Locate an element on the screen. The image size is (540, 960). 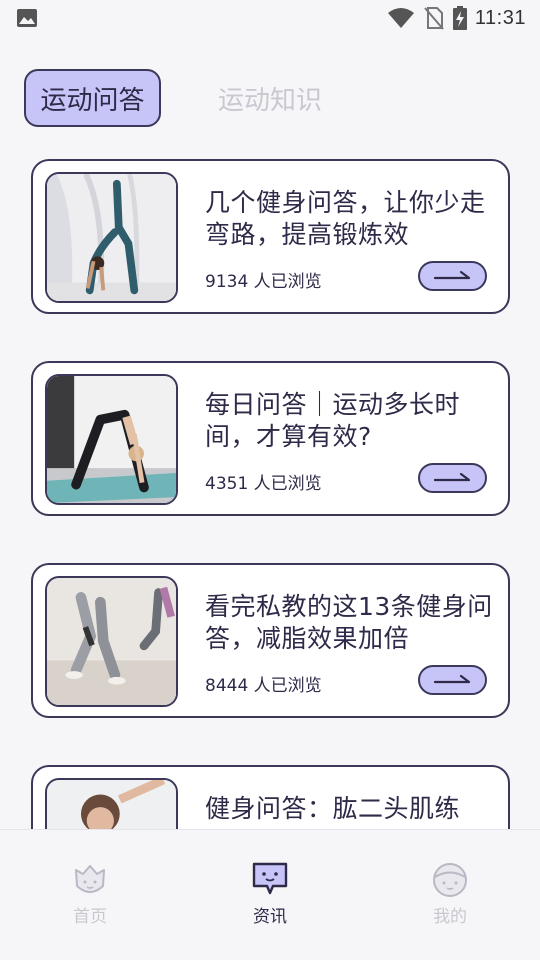
nav-profile-label: 我的 is located at coordinates (450, 917).